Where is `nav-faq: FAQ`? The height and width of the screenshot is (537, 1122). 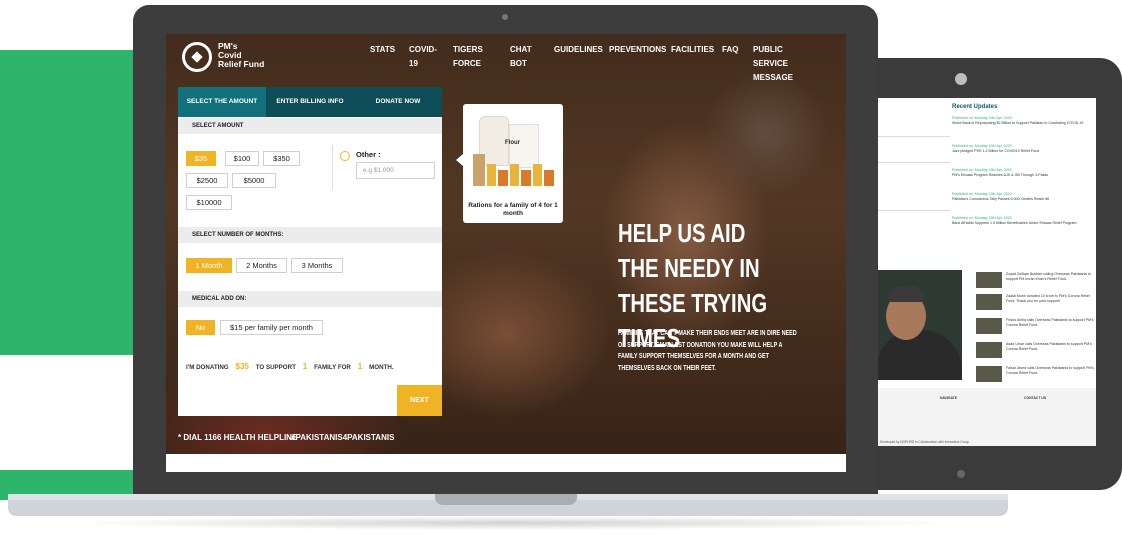 nav-faq: FAQ is located at coordinates (730, 50).